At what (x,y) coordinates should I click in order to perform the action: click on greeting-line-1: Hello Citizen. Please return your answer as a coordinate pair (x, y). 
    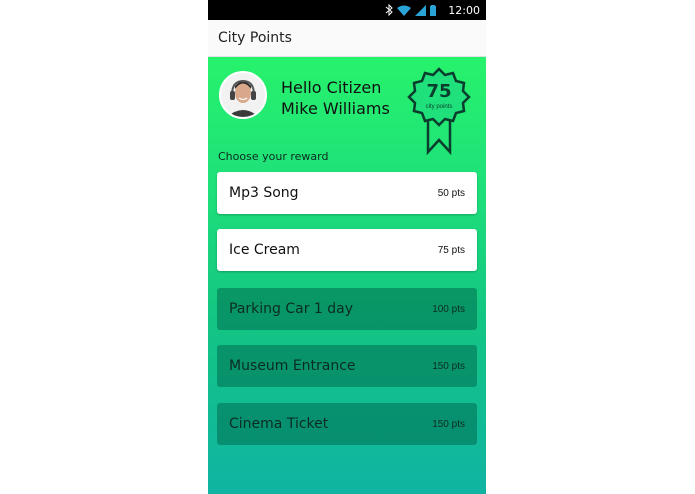
    Looking at the image, I should click on (331, 87).